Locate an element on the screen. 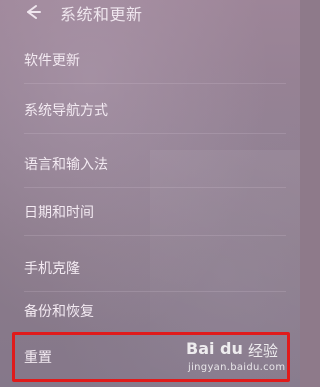 This screenshot has width=320, height=387. baidu-logo-text: Bai du is located at coordinates (214, 348).